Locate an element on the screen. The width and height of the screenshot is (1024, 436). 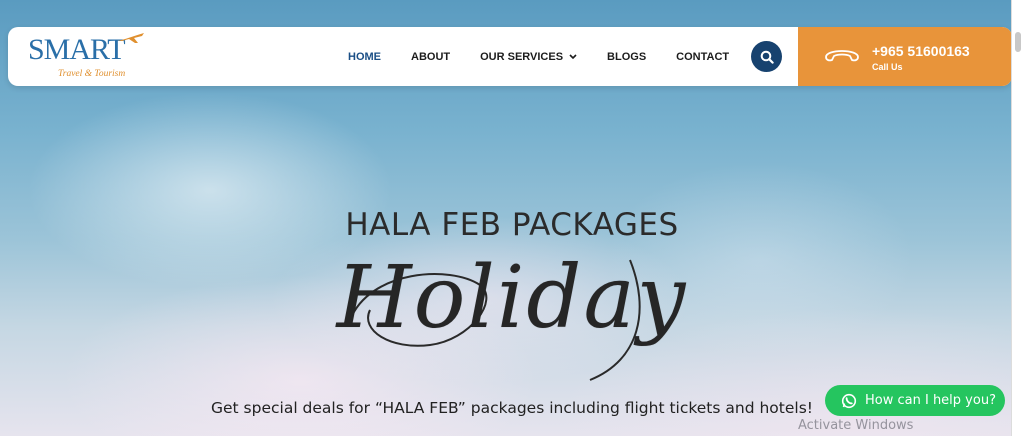
whatsapp-chat-button: How can I help you? is located at coordinates (915, 400).